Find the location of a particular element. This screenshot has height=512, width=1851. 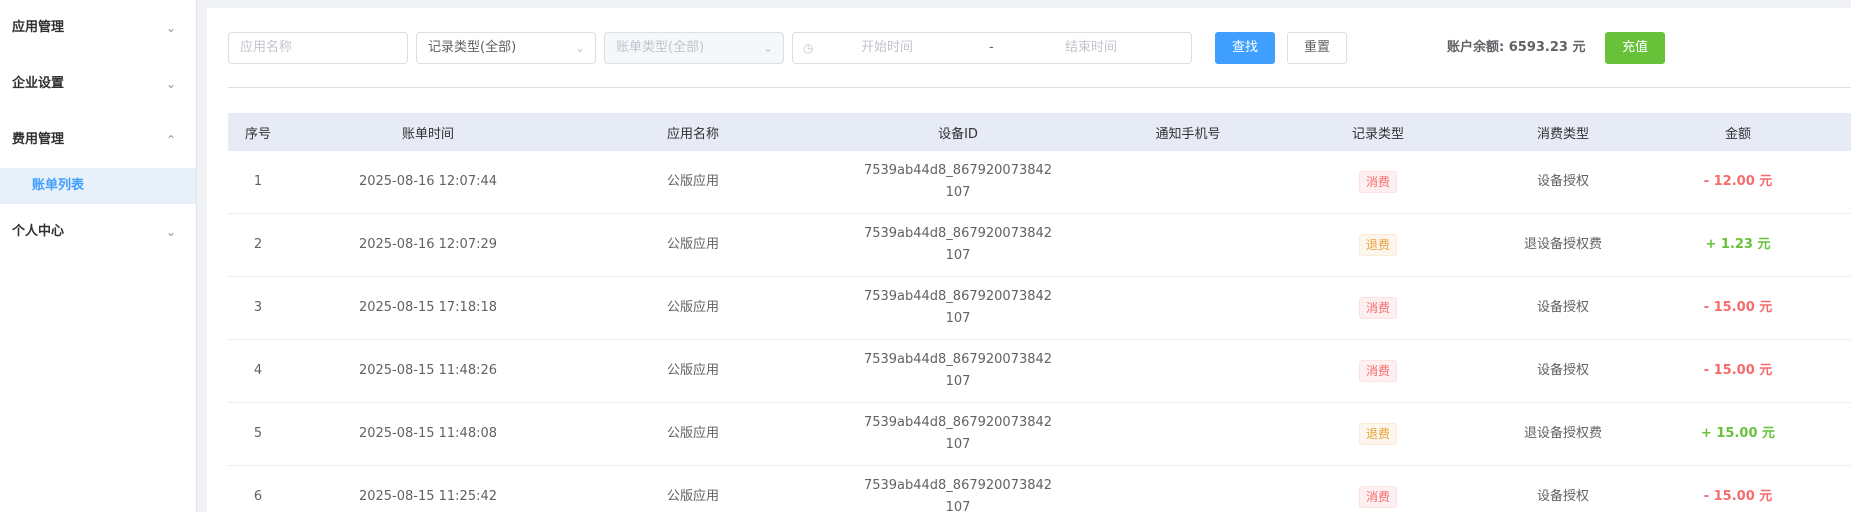

search-button: 查找 is located at coordinates (1245, 48).